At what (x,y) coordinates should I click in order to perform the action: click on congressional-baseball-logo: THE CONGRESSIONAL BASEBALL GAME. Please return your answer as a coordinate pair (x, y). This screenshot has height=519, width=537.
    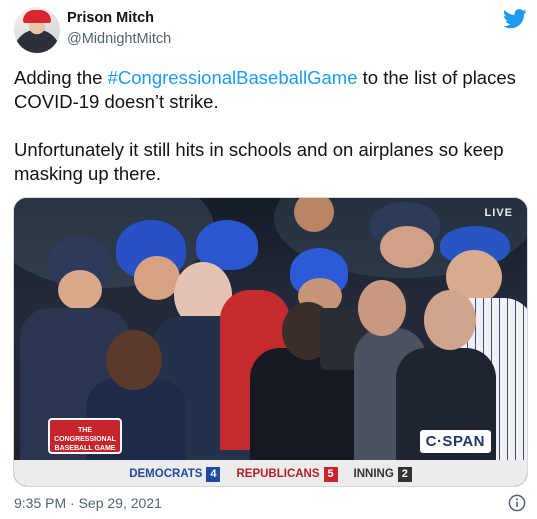
    Looking at the image, I should click on (85, 436).